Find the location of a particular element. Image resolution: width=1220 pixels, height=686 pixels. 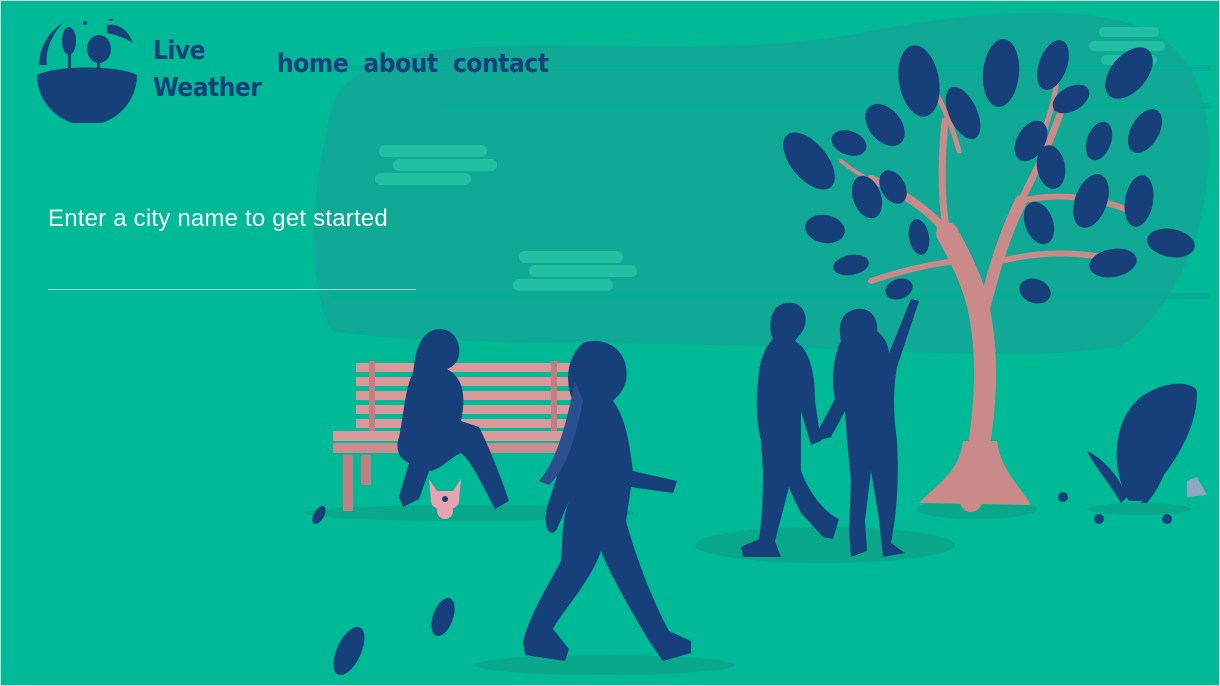

nav-home-link: home is located at coordinates (313, 64).